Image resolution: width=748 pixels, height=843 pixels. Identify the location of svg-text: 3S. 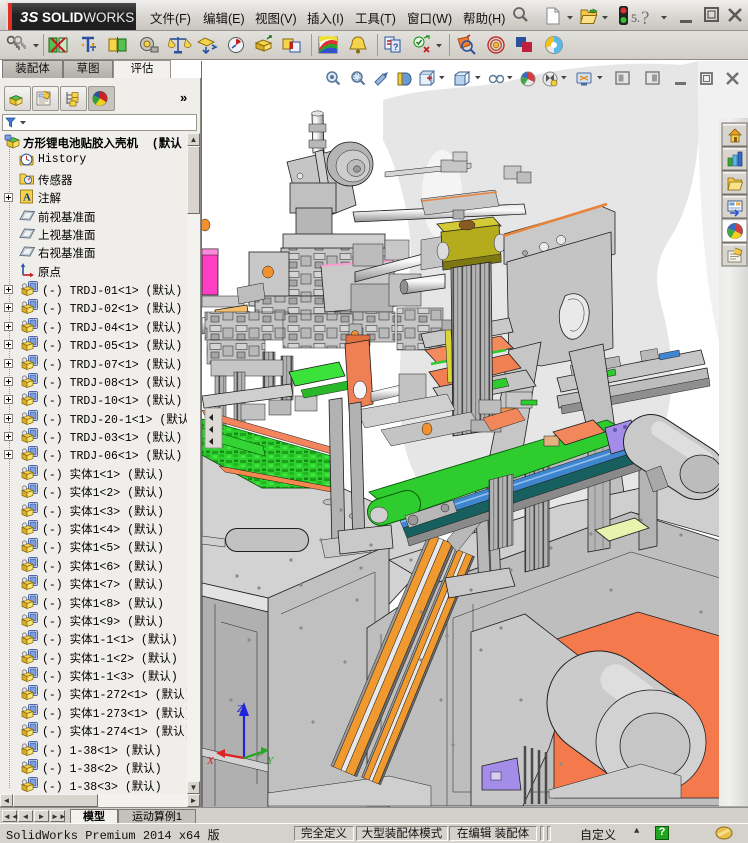
(29, 17).